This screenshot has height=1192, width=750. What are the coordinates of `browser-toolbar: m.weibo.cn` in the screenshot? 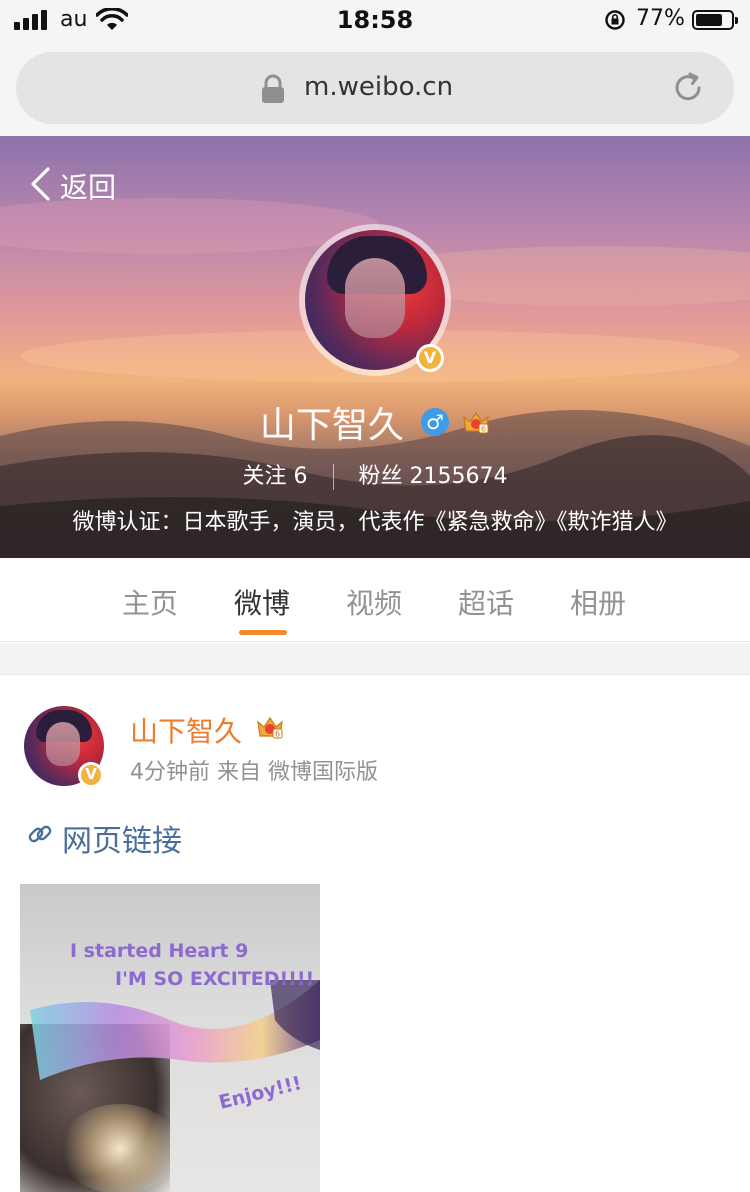 It's located at (375, 88).